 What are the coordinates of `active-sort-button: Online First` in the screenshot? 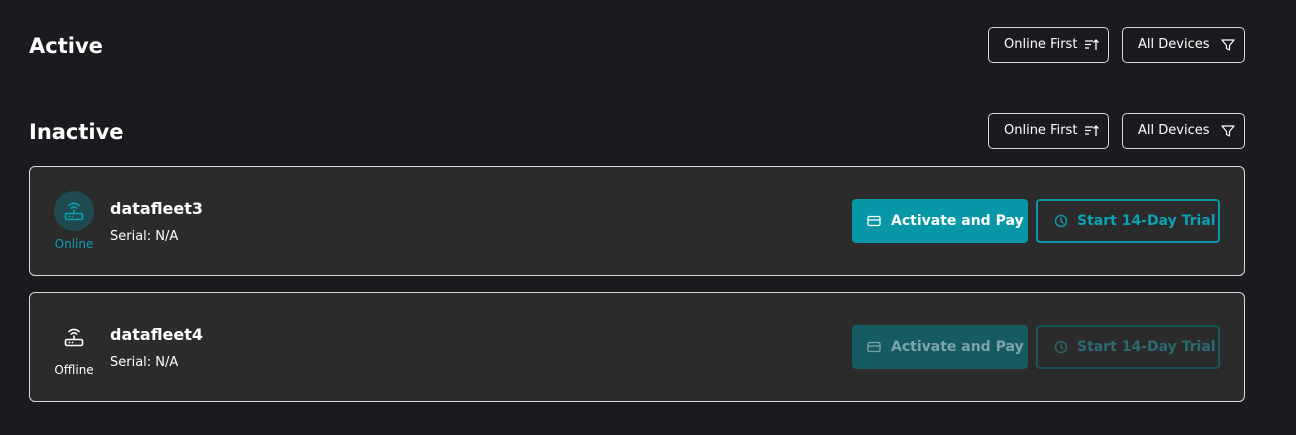 It's located at (1048, 45).